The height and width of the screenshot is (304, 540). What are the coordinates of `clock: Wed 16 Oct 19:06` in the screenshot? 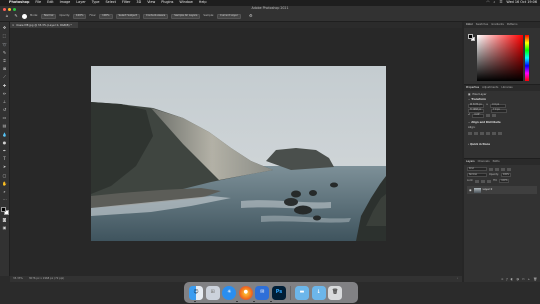 It's located at (521, 2).